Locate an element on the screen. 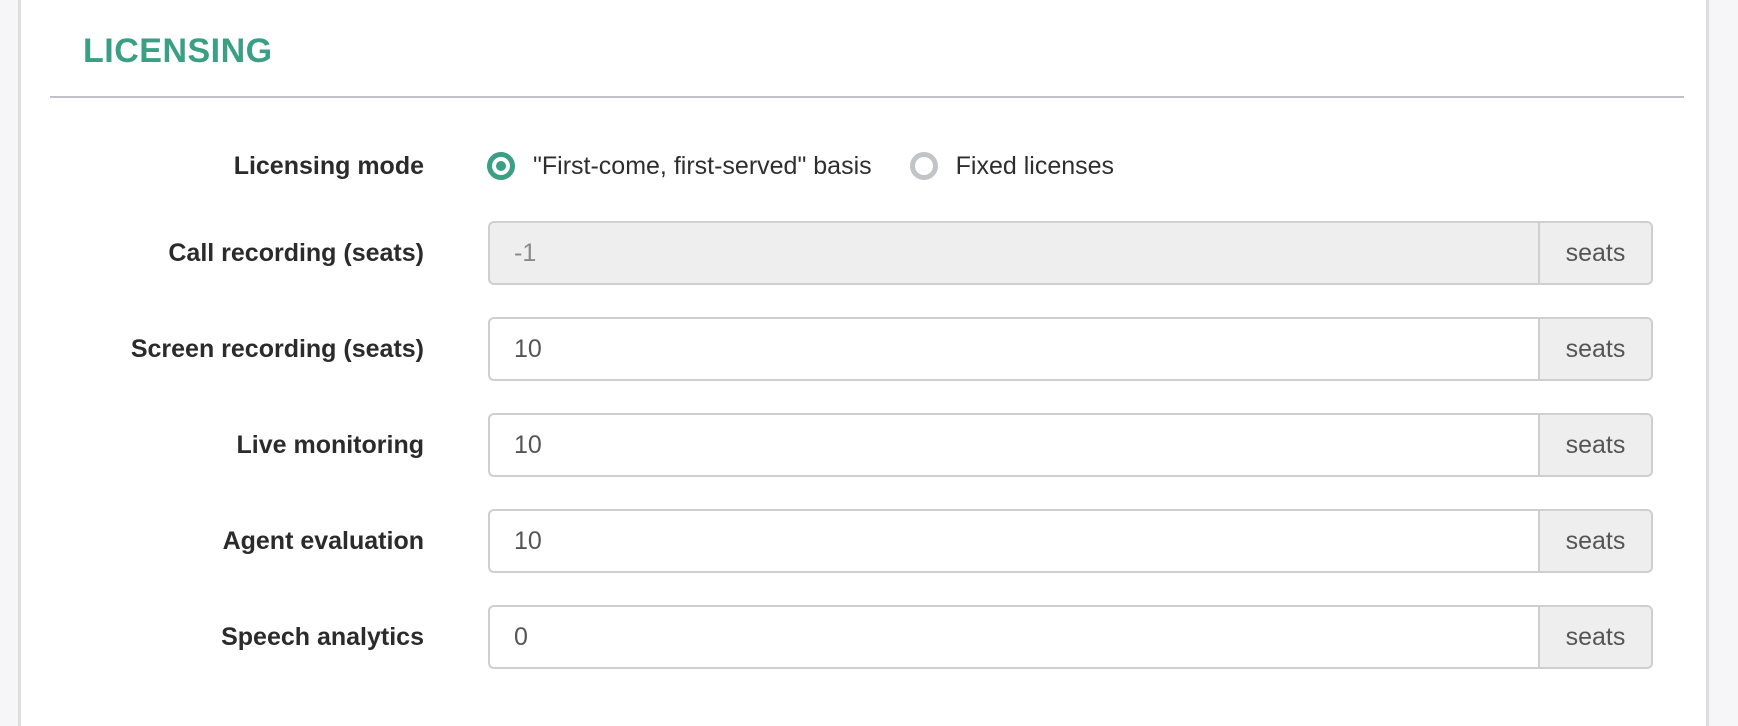  licensing-mode-label: Licensing mode is located at coordinates (328, 166).